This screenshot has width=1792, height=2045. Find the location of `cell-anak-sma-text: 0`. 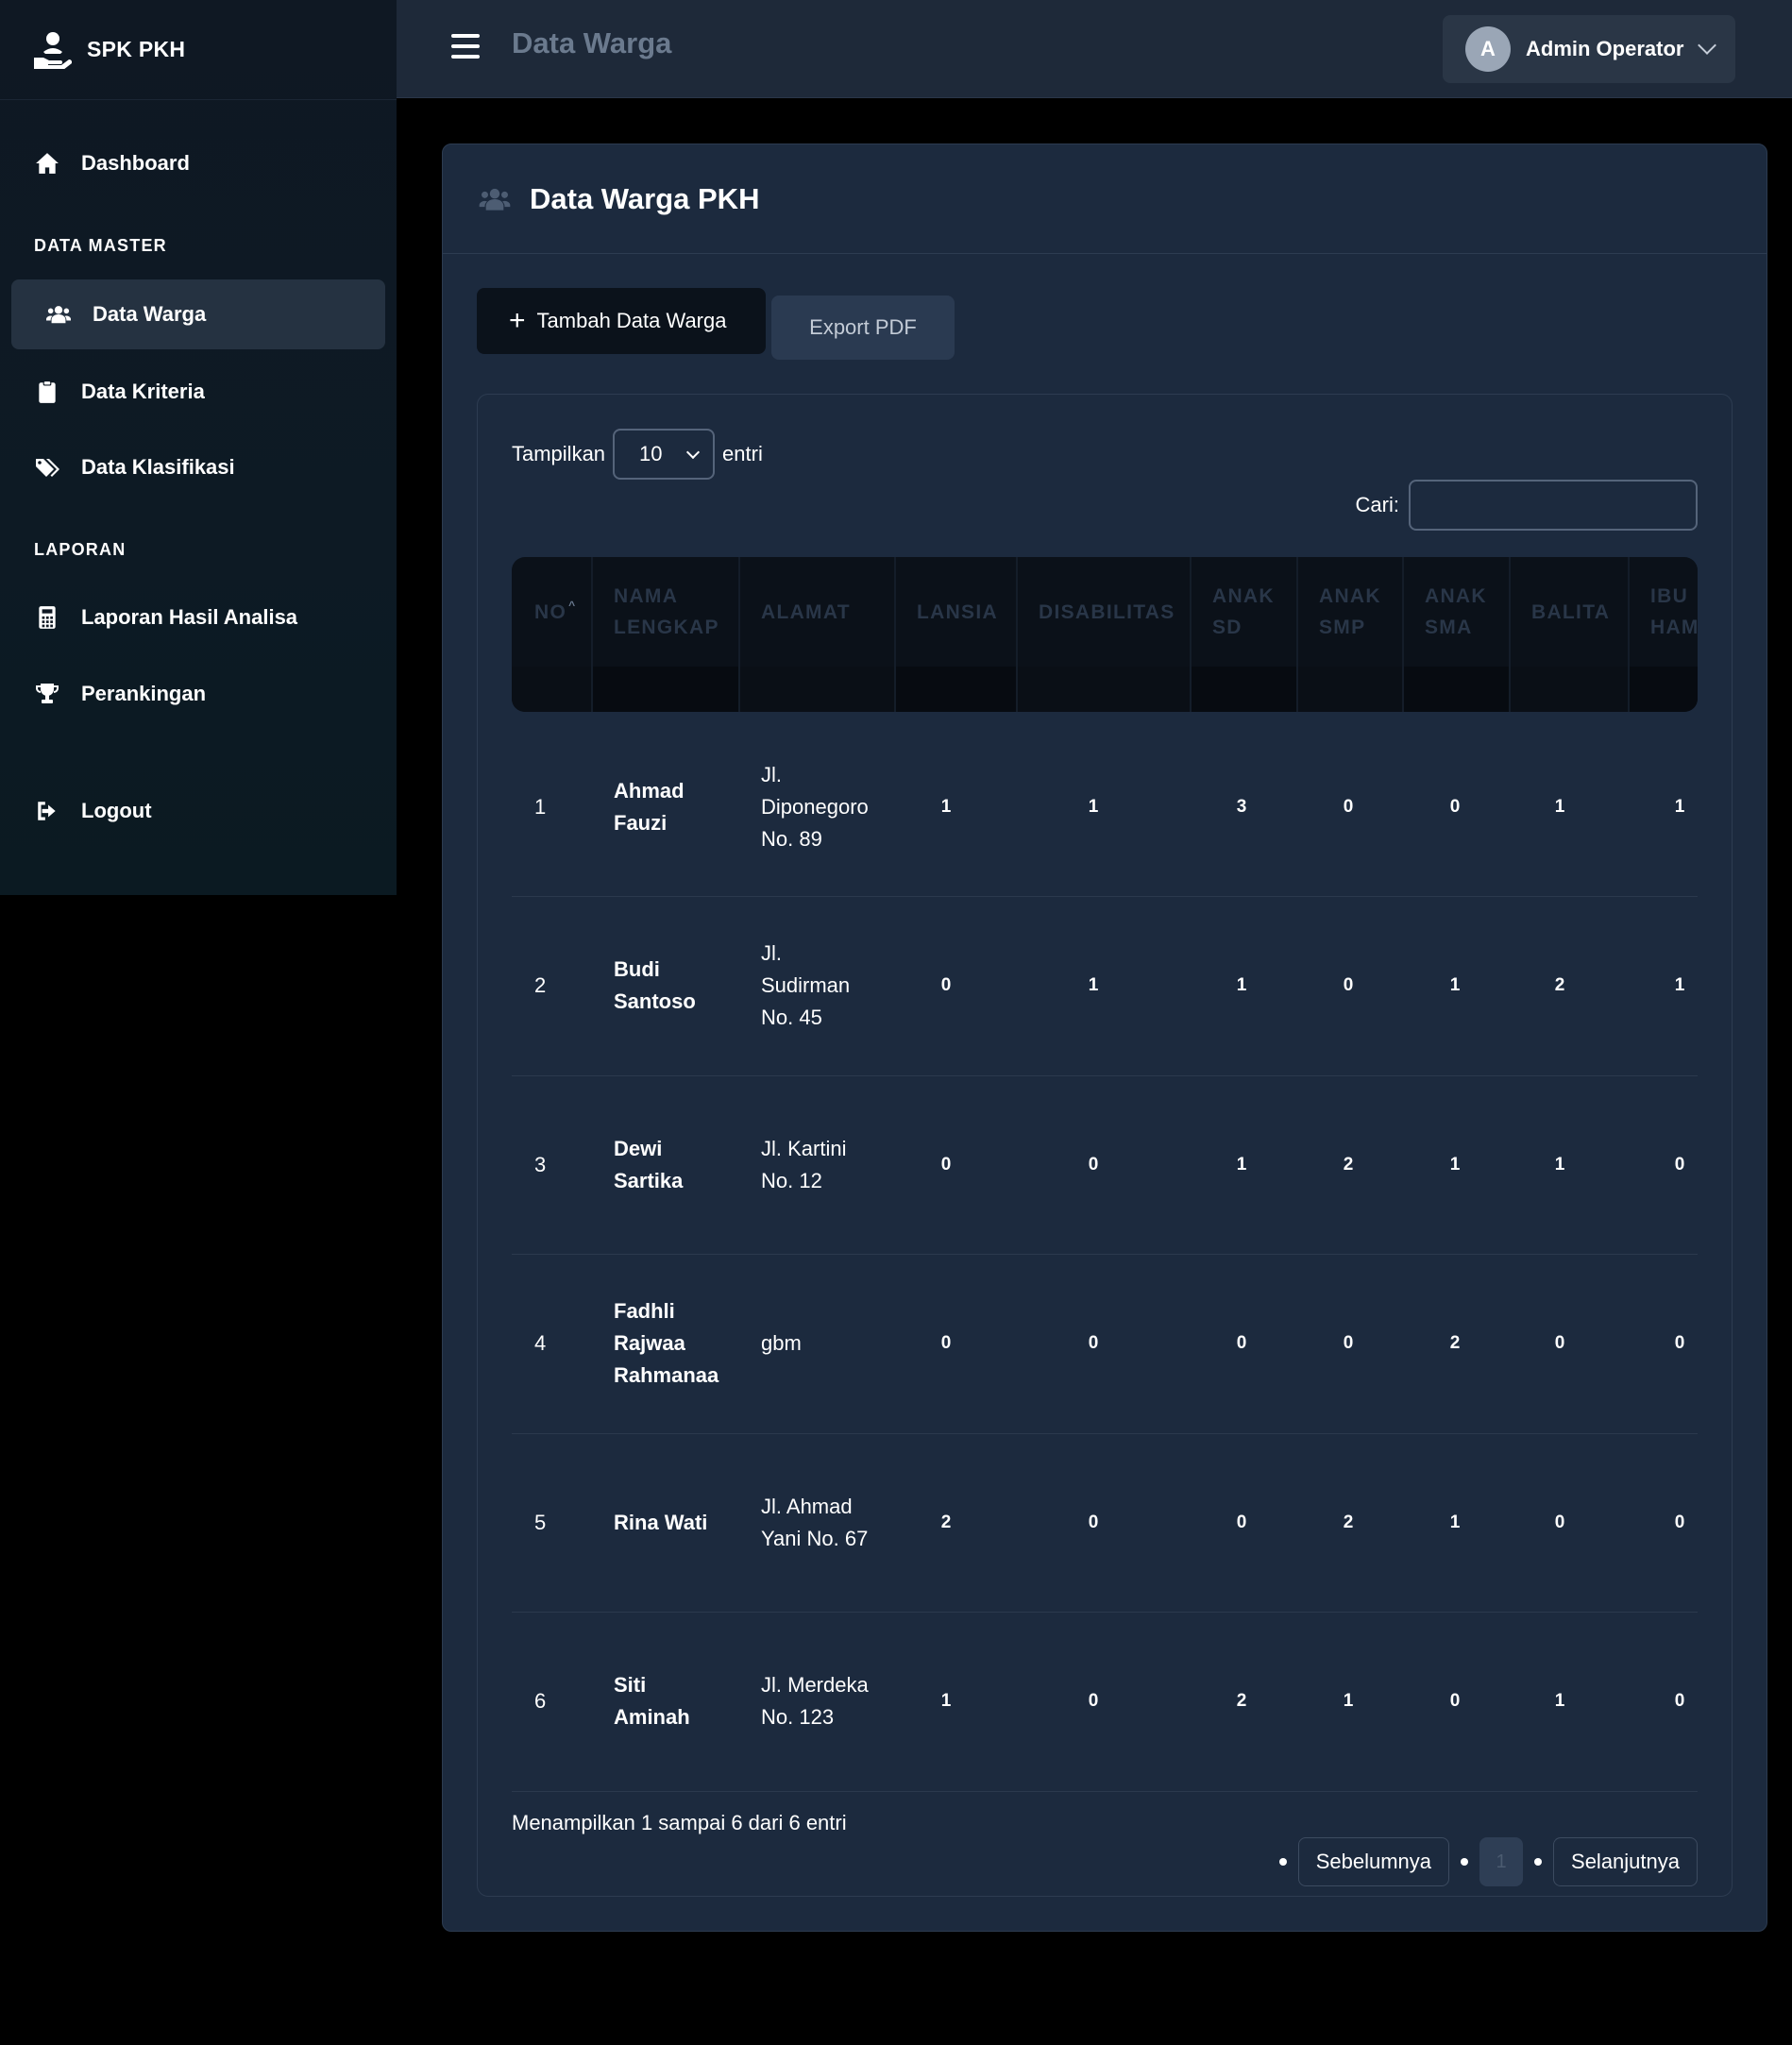

cell-anak-sma-text: 0 is located at coordinates (1455, 806).